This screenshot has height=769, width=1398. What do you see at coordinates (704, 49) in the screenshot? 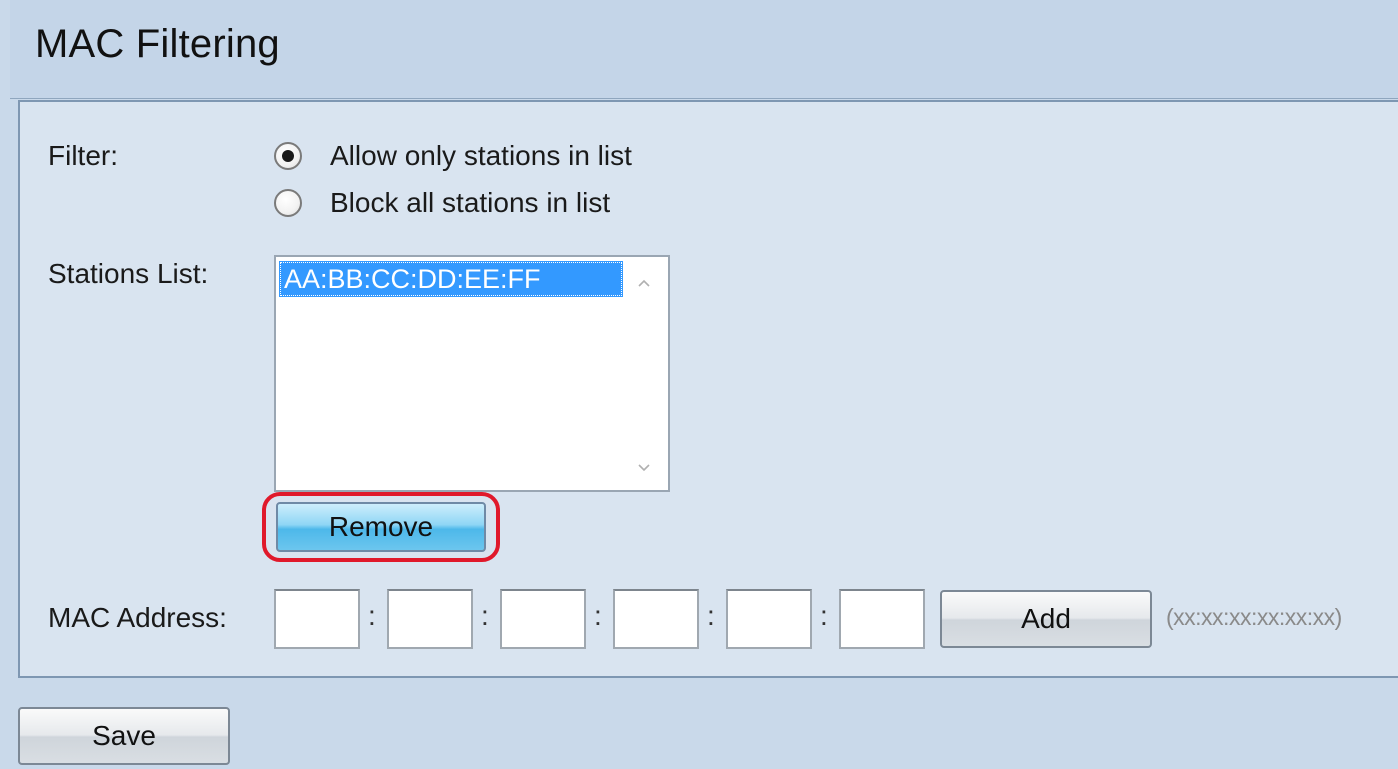
I see `title-bar: MAC Filtering` at bounding box center [704, 49].